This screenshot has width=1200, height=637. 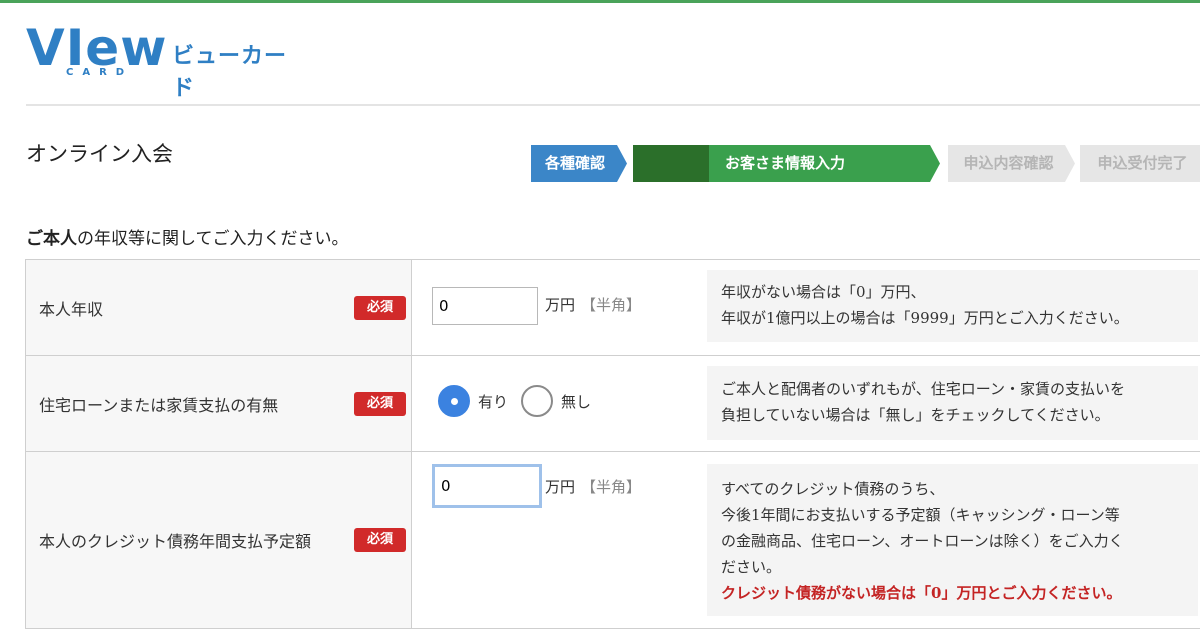 I want to click on step-customer-info: お客さま情報入力, so click(x=786, y=163).